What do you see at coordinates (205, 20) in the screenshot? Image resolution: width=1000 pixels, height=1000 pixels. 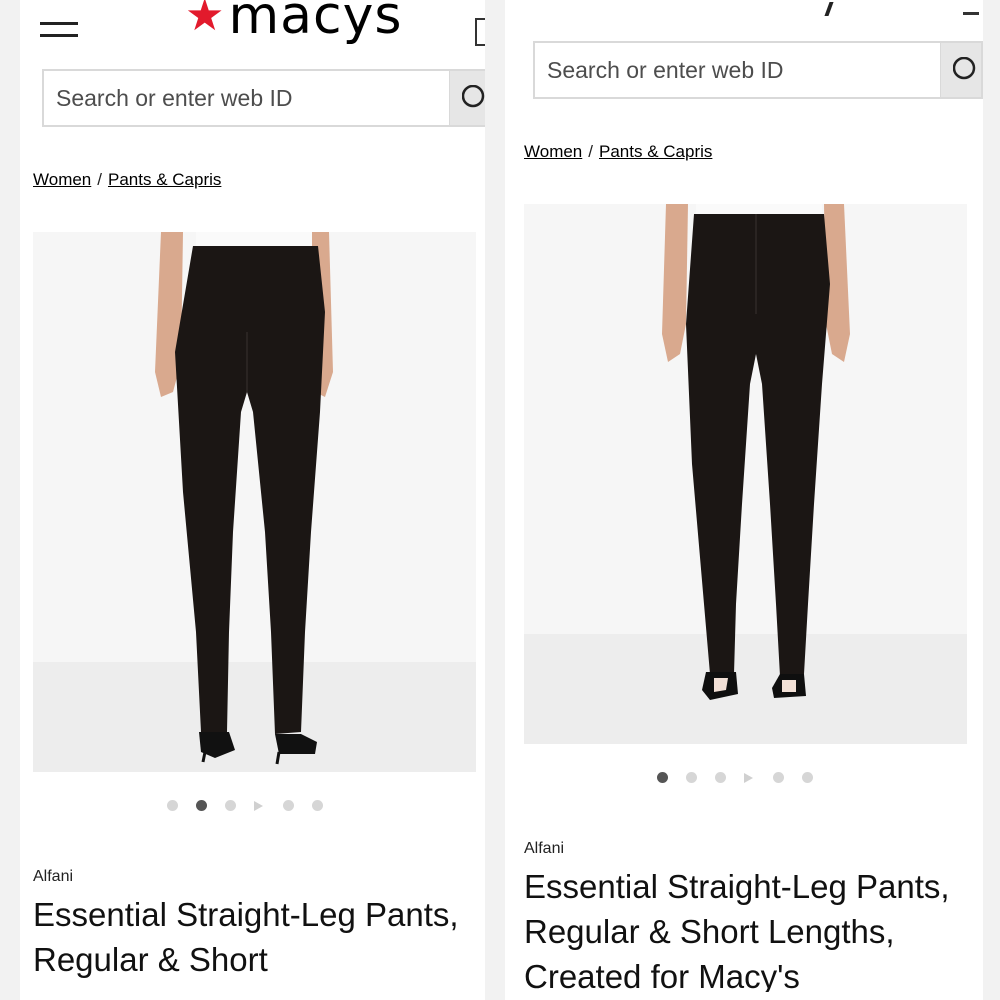 I see `star-icon: ★` at bounding box center [205, 20].